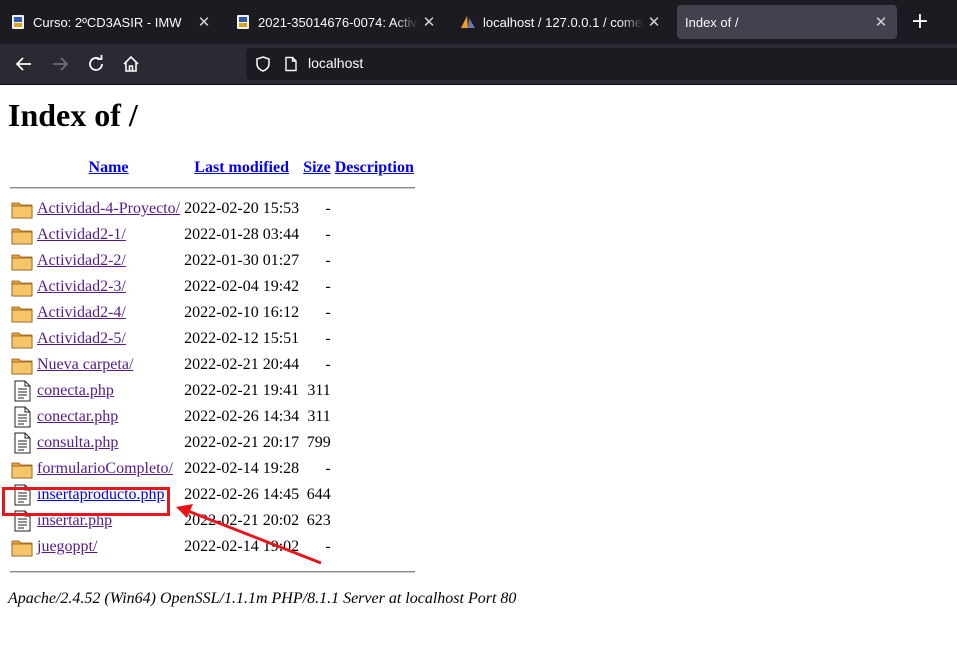  Describe the element at coordinates (242, 260) in the screenshot. I see `last-modified-cell: 2022-01-30 01:27` at that location.